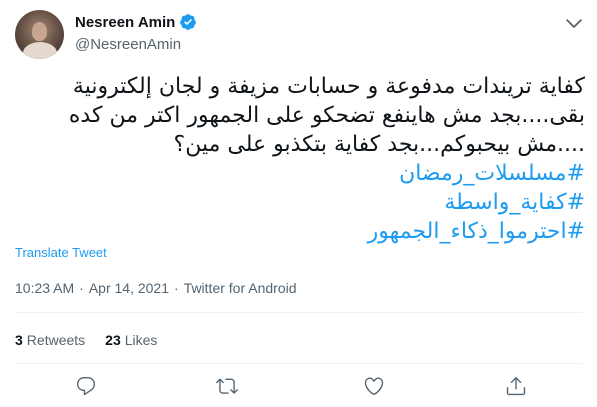 Image resolution: width=597 pixels, height=407 pixels. I want to click on tweet-time: 10:23 AM, so click(44, 288).